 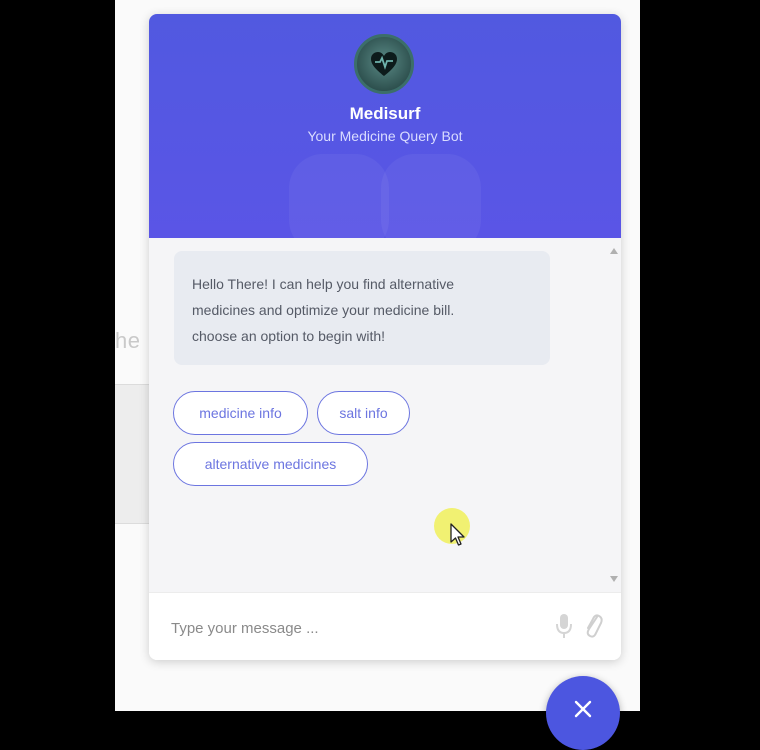 What do you see at coordinates (385, 136) in the screenshot?
I see `bot-subtitle: Your Medicine Query Bot` at bounding box center [385, 136].